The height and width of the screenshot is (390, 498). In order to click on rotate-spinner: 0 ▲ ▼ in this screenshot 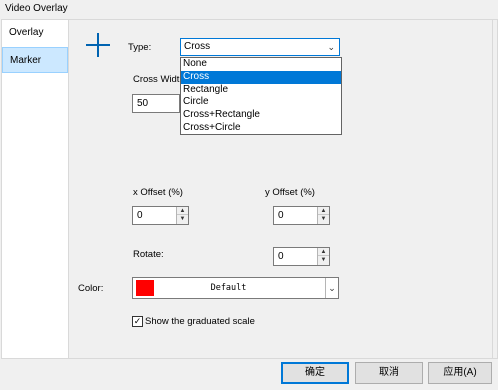, I will do `click(301, 256)`.